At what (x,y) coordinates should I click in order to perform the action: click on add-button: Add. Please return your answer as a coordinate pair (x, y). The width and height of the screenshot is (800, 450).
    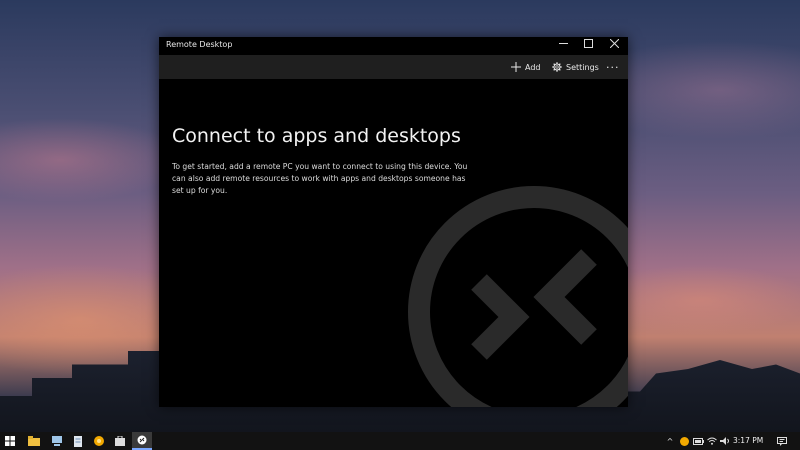
    Looking at the image, I should click on (526, 67).